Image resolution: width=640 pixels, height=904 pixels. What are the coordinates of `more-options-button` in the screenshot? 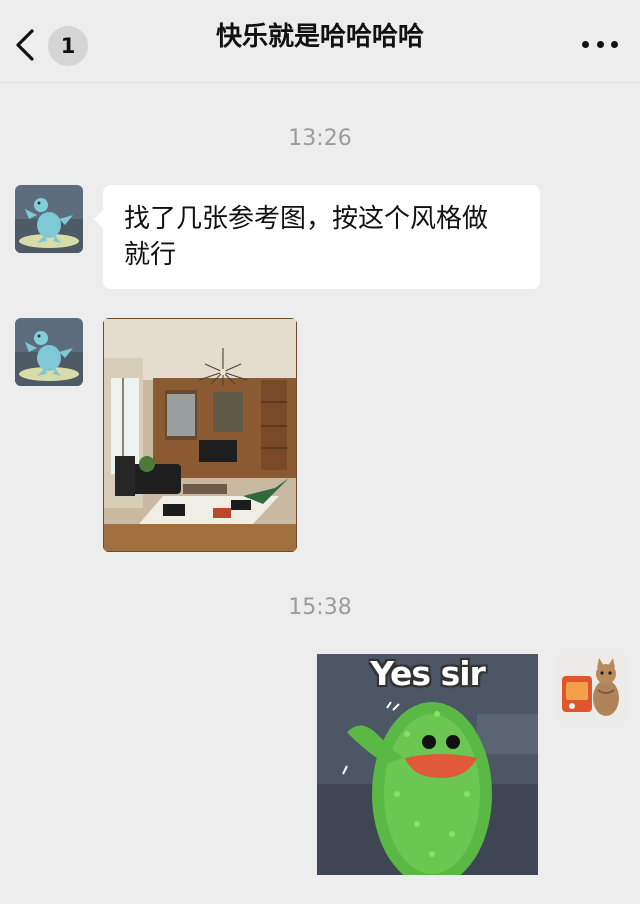 It's located at (600, 44).